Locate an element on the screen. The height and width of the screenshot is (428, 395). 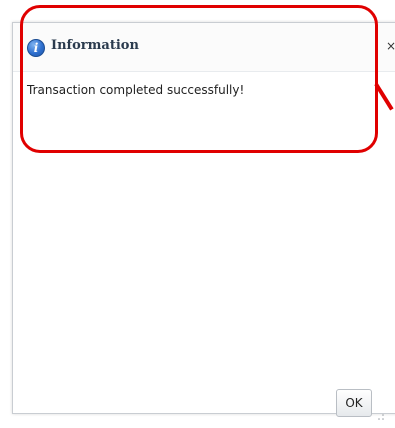
ok-button: OK is located at coordinates (354, 403).